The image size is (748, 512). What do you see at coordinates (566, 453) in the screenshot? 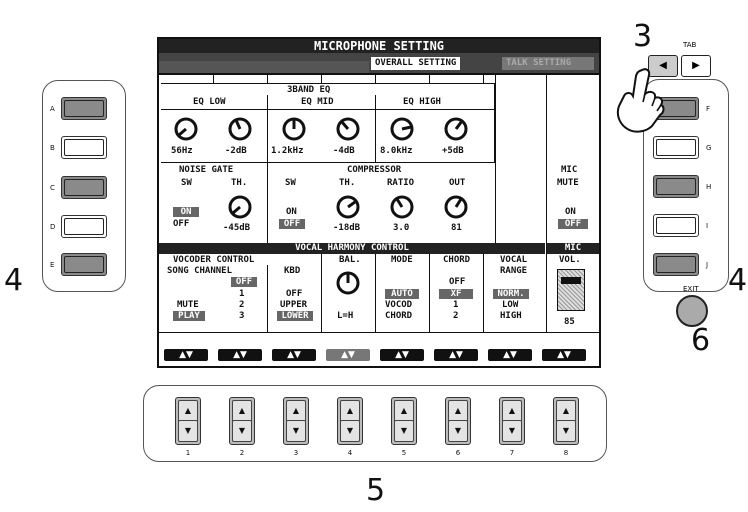
I see `updown-number: 8` at bounding box center [566, 453].